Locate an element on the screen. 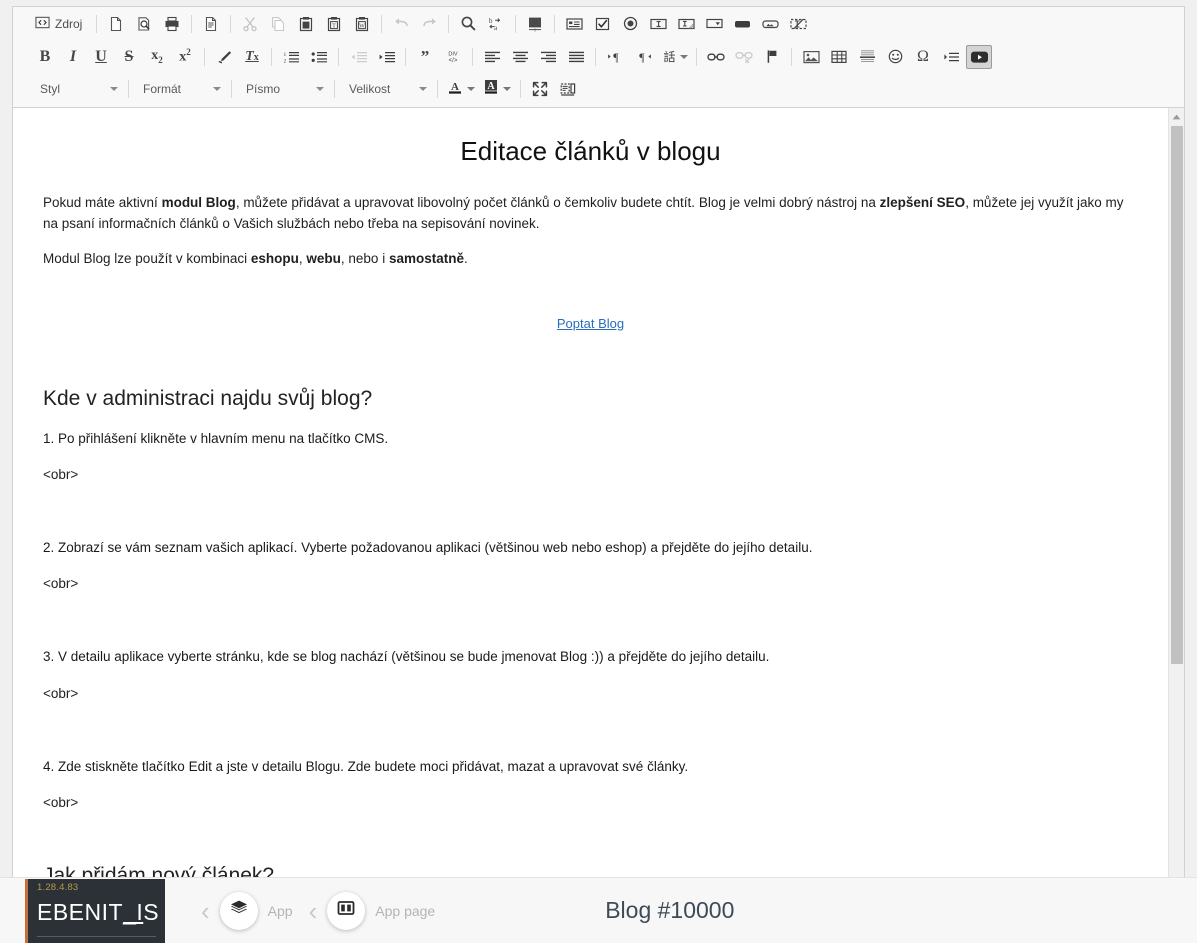  breadcrumb-back-arrow-app: ‹ is located at coordinates (205, 911).